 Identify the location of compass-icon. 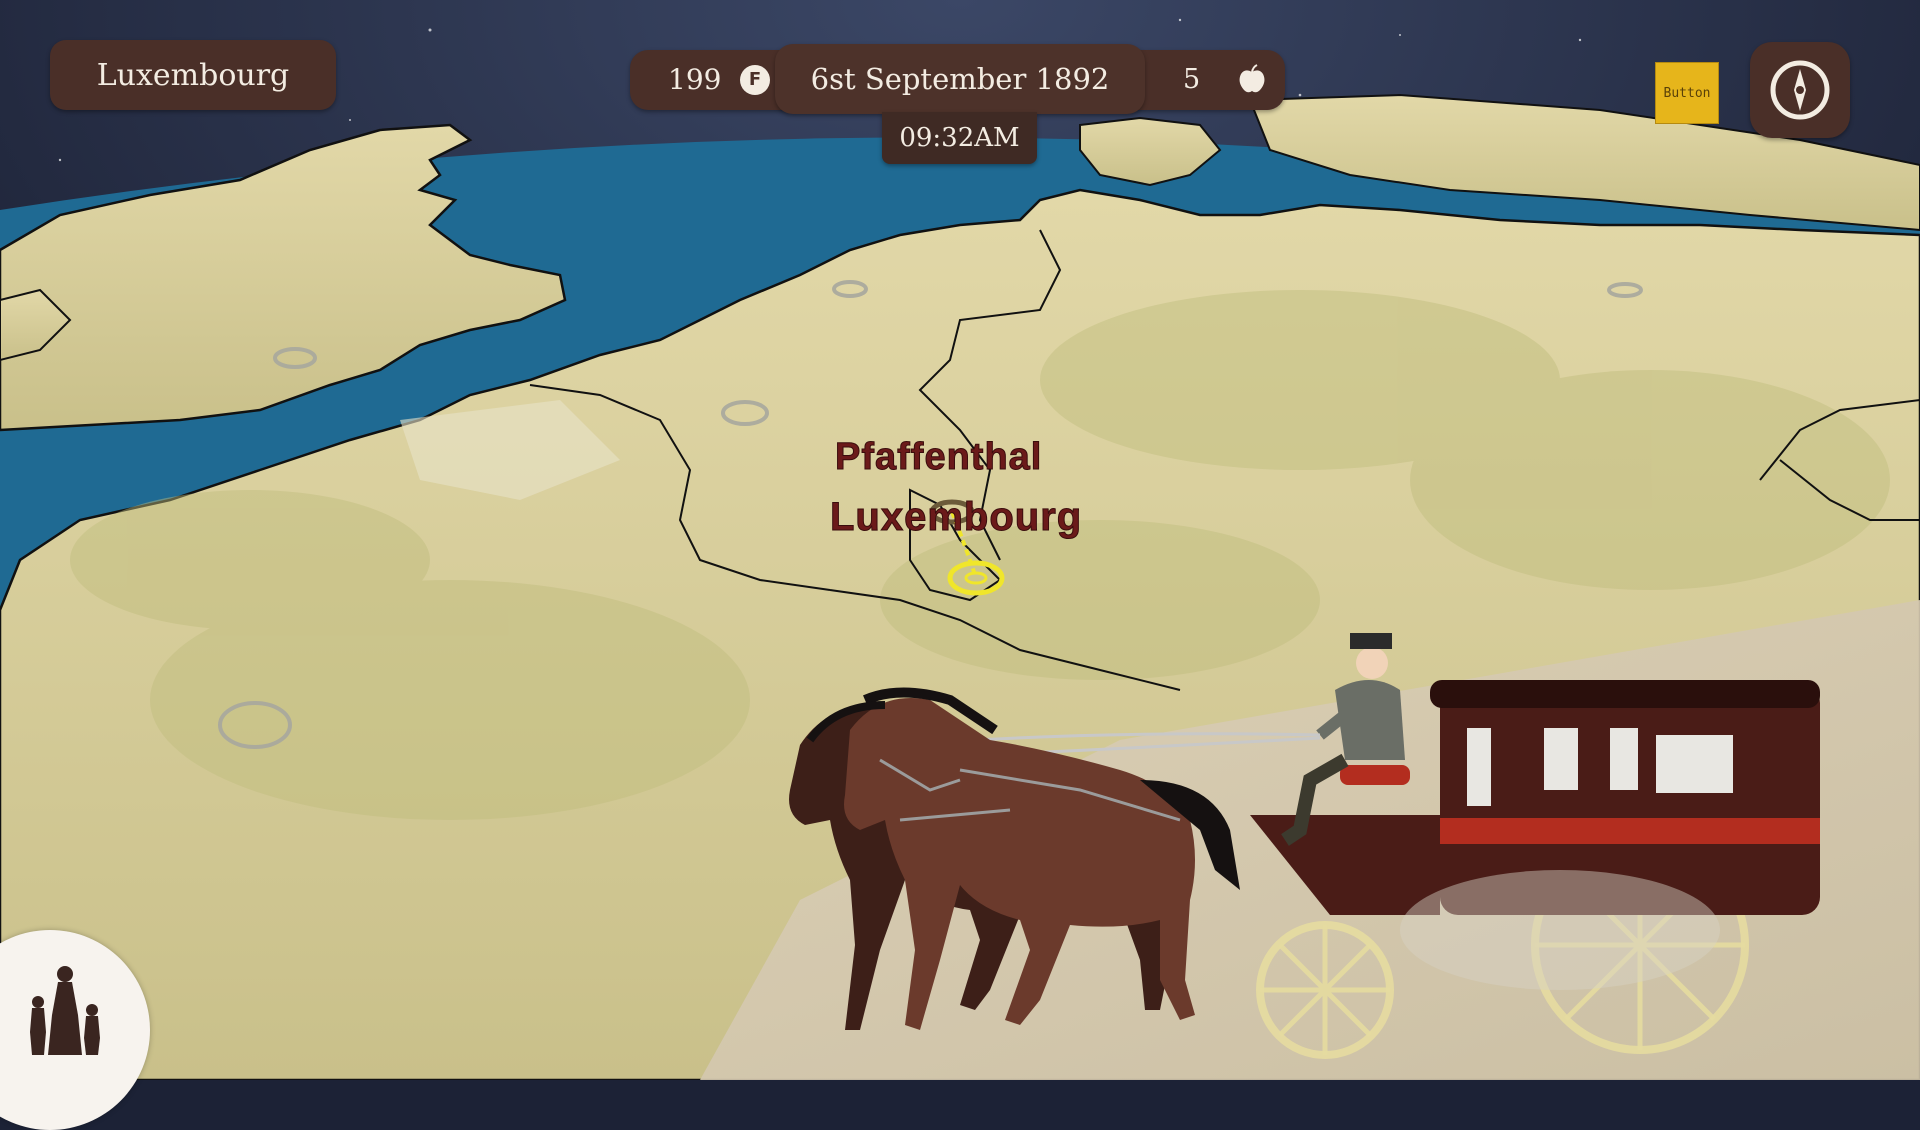
(1800, 90).